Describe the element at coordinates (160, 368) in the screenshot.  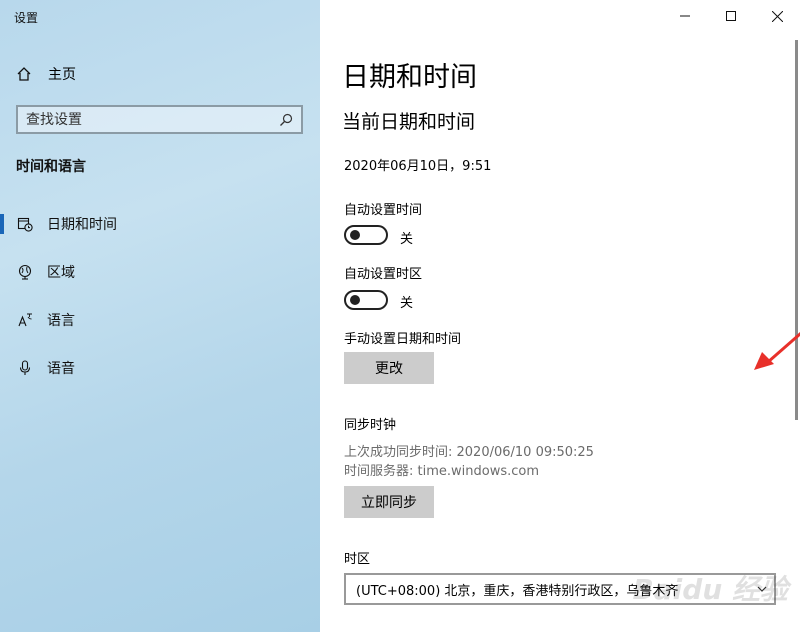
I see `sidebar-item-speech: 语音` at that location.